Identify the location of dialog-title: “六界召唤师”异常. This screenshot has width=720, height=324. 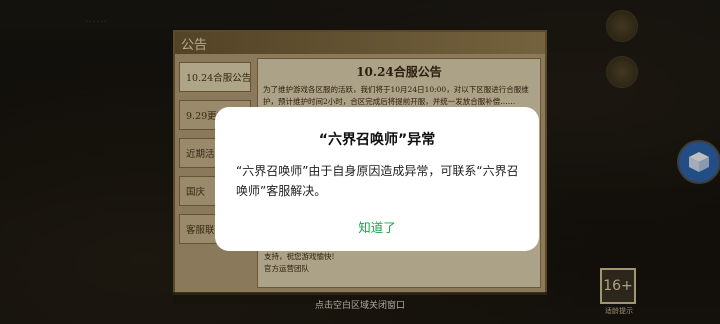
(377, 140).